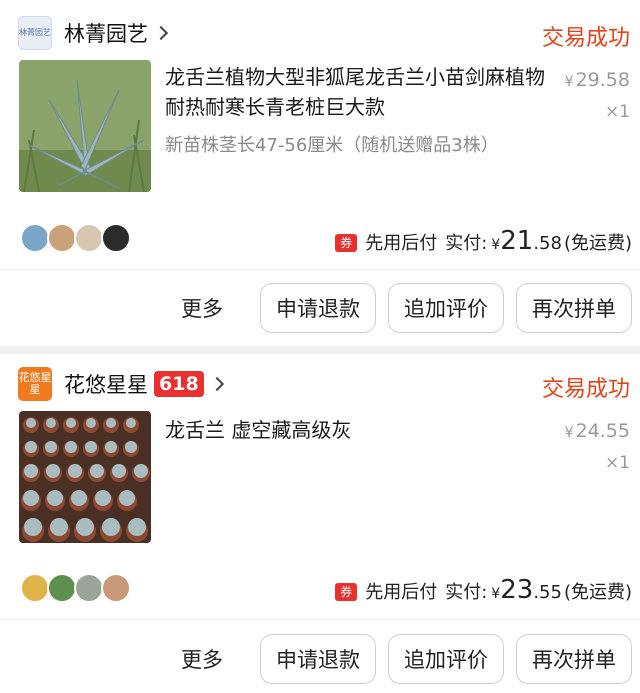 The width and height of the screenshot is (640, 693). What do you see at coordinates (517, 241) in the screenshot?
I see `paid-amount-int: 21` at bounding box center [517, 241].